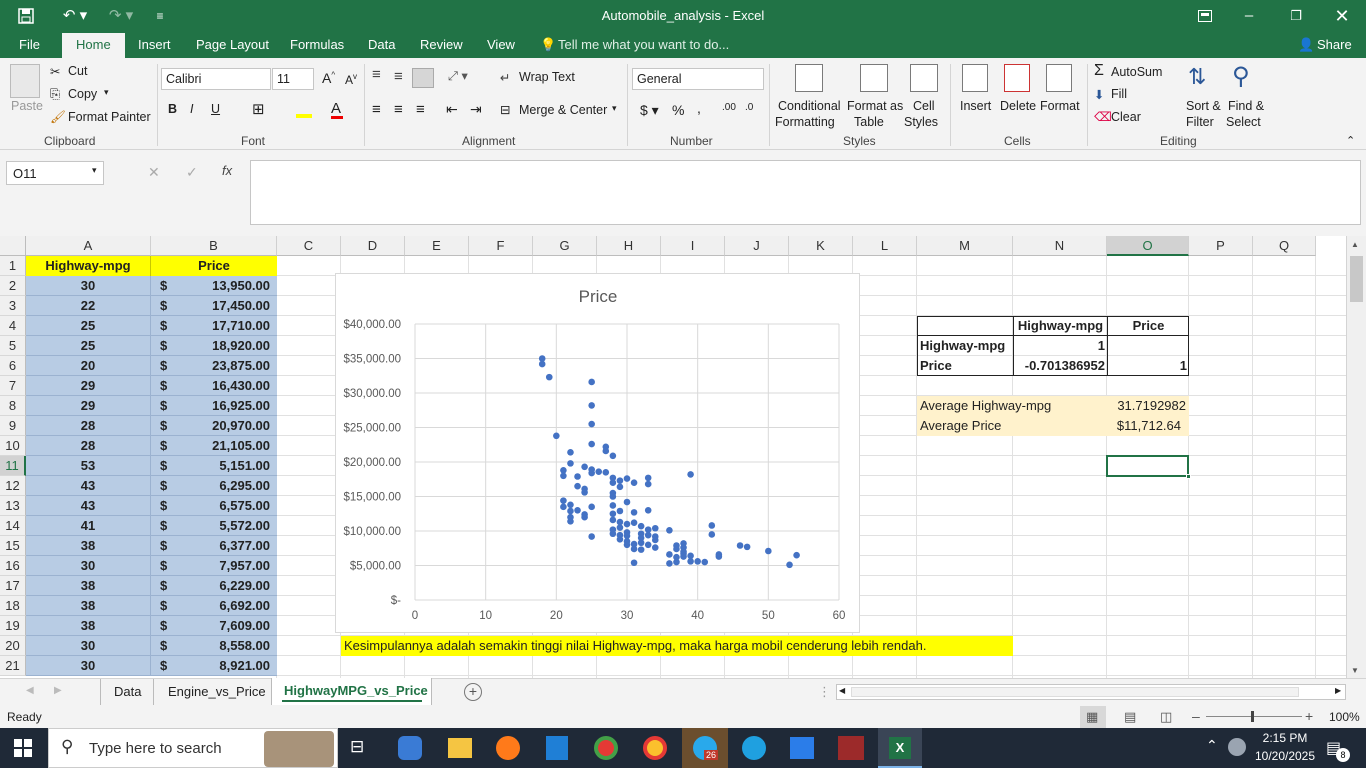 The height and width of the screenshot is (768, 1366). Describe the element at coordinates (13, 606) in the screenshot. I see `row-header-18: 18` at that location.